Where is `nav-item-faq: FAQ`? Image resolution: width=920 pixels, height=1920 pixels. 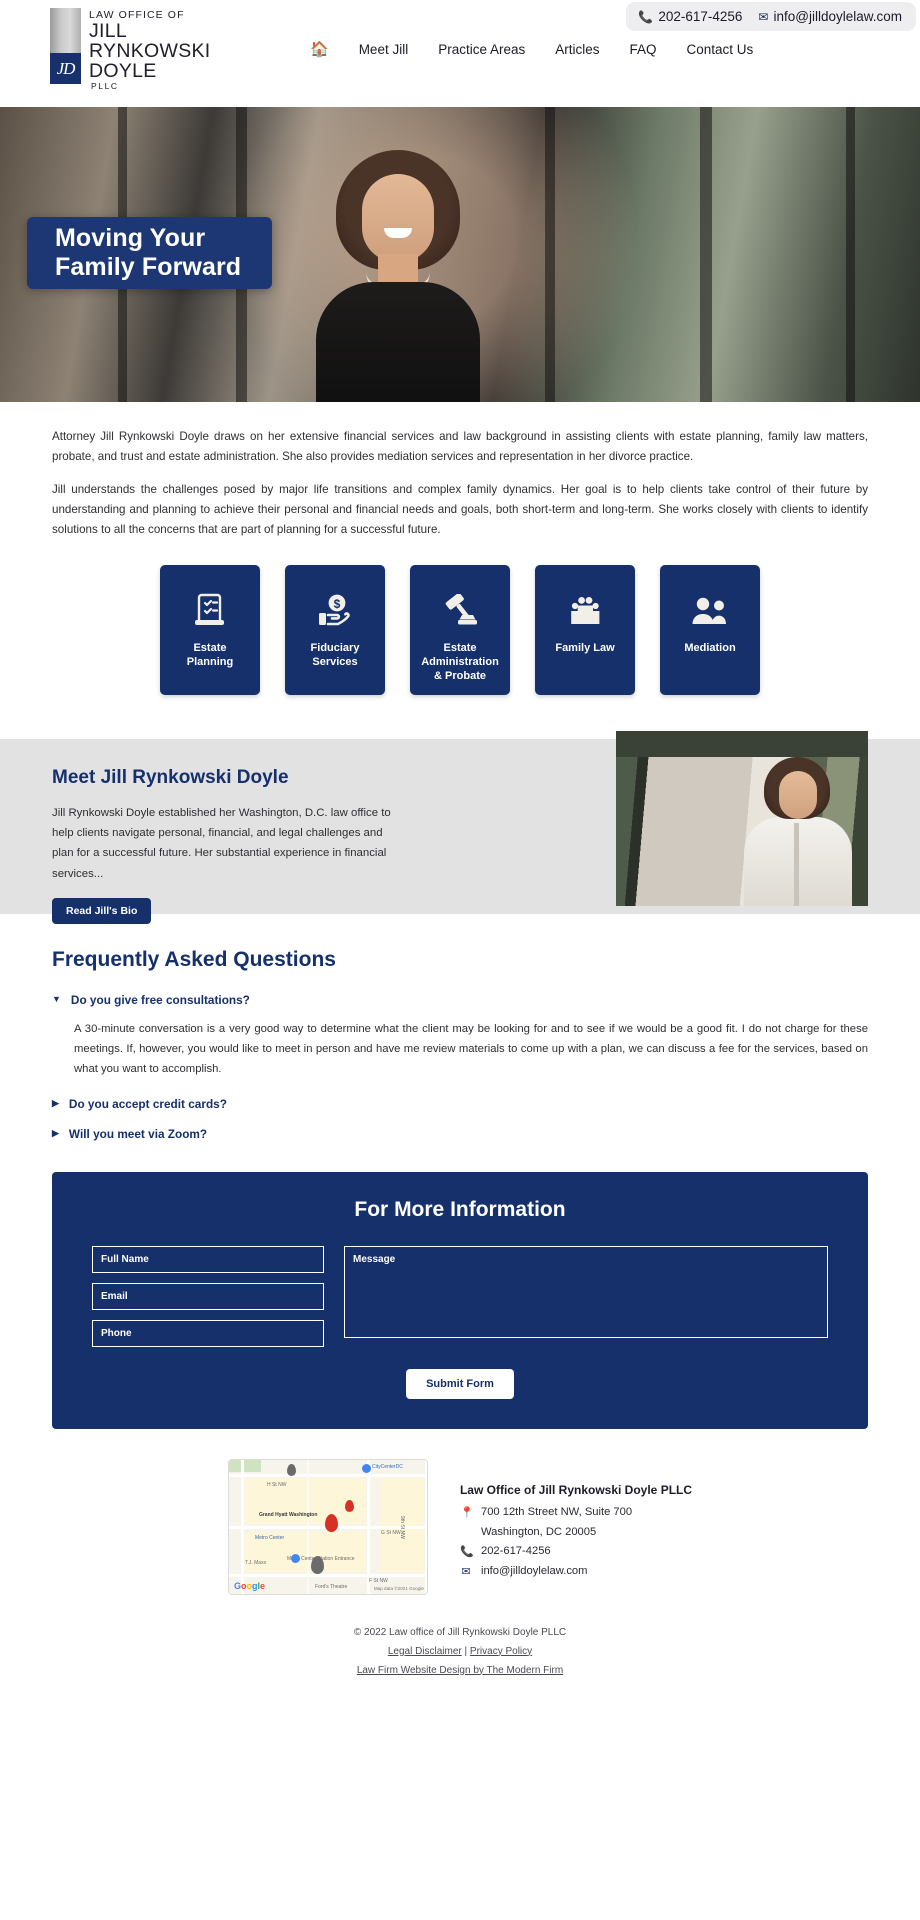
nav-item-faq: FAQ is located at coordinates (643, 49).